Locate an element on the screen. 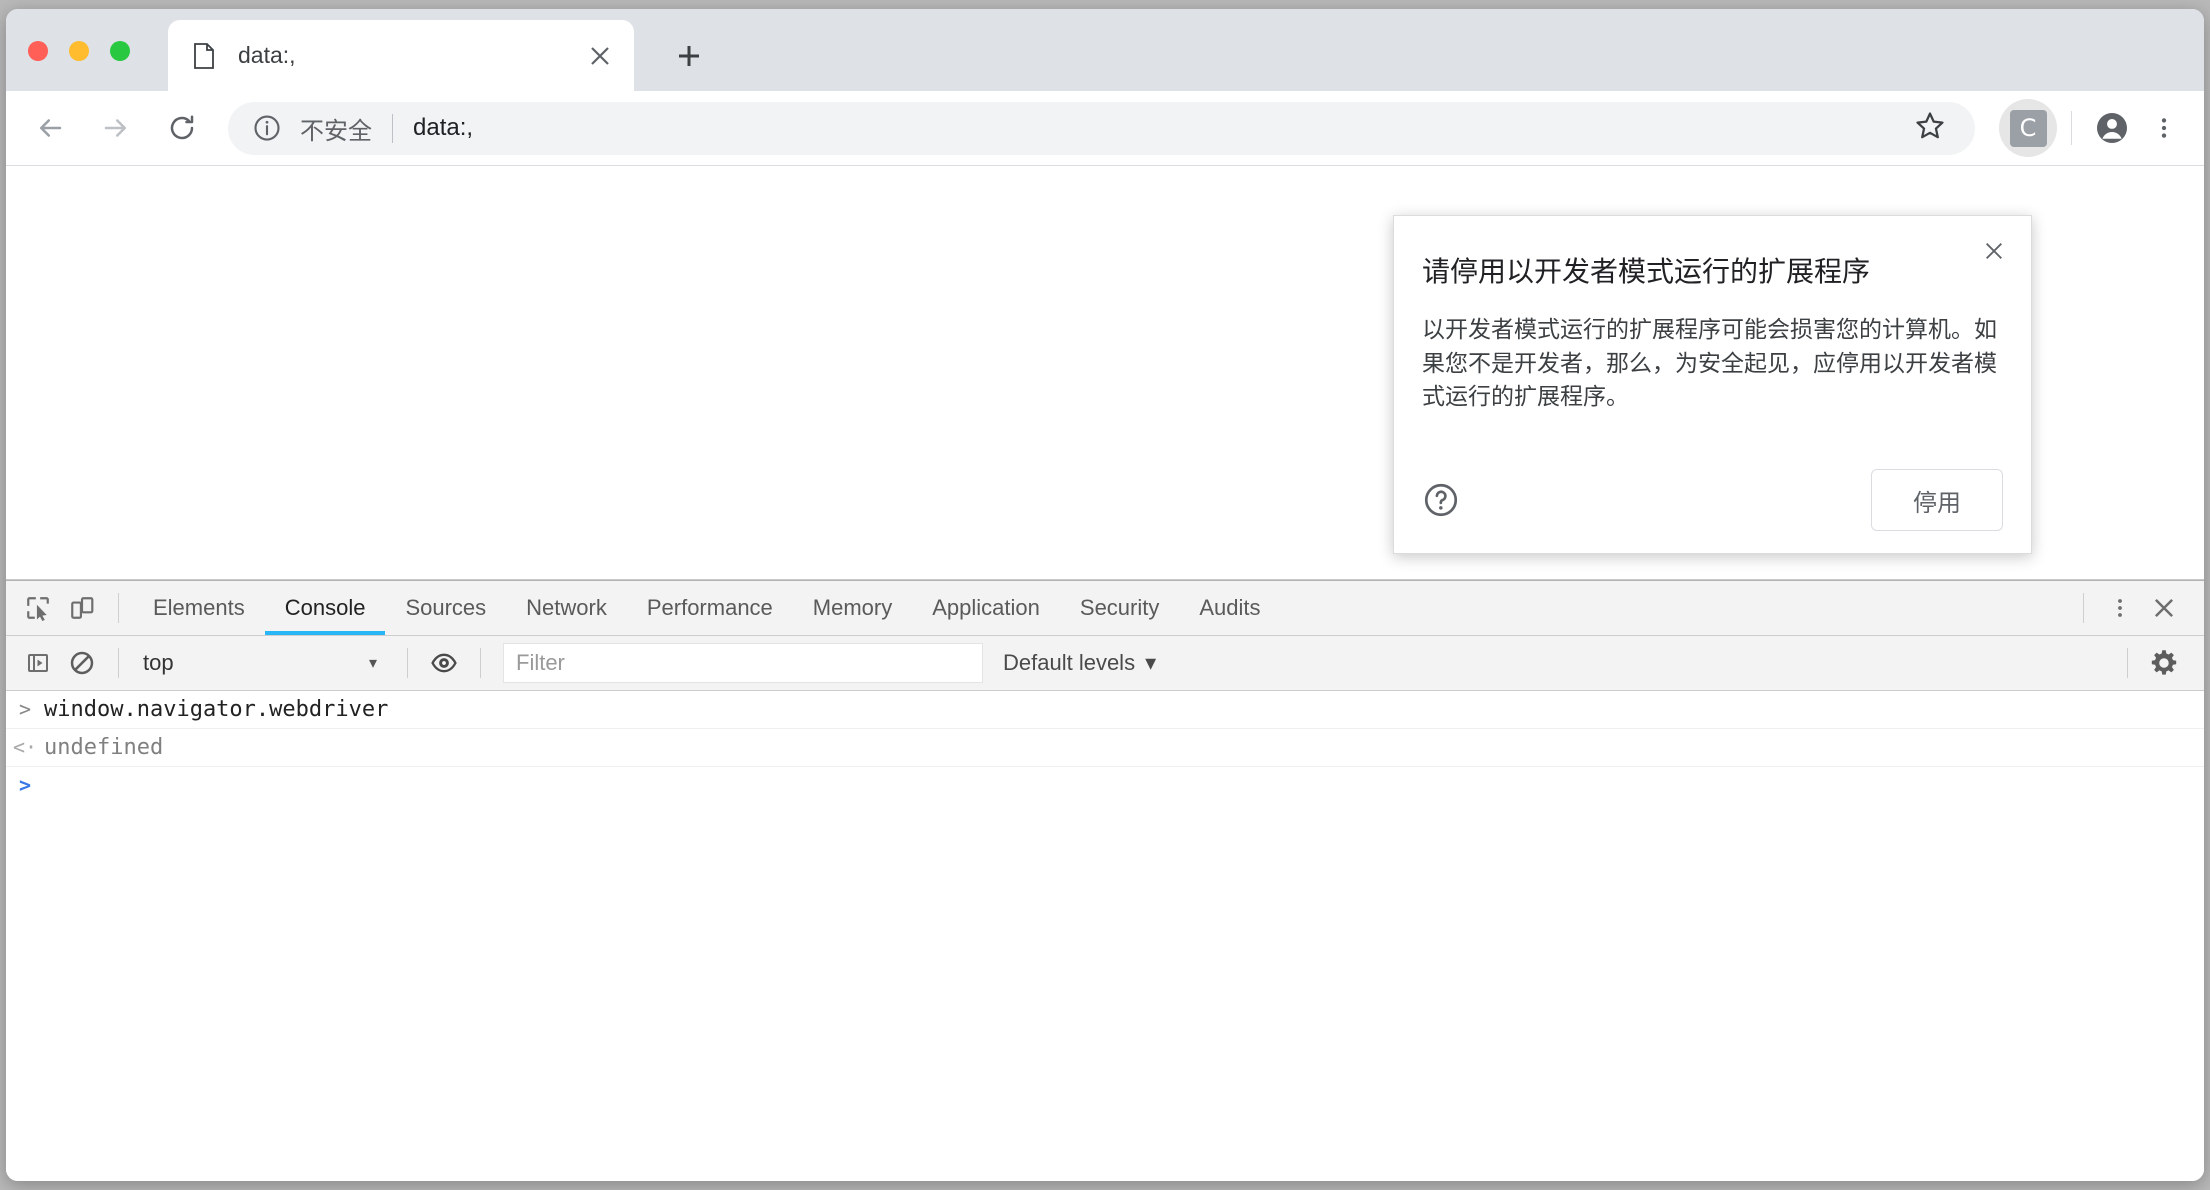 The width and height of the screenshot is (2210, 1190). help-circle-icon is located at coordinates (1441, 500).